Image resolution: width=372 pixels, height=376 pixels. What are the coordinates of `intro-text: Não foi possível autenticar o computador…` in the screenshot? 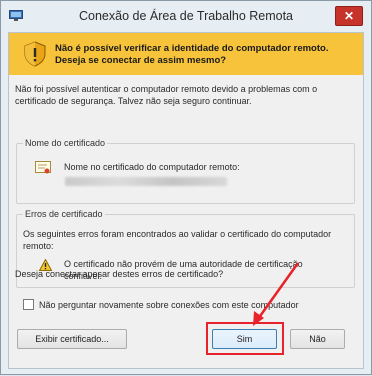 It's located at (166, 95).